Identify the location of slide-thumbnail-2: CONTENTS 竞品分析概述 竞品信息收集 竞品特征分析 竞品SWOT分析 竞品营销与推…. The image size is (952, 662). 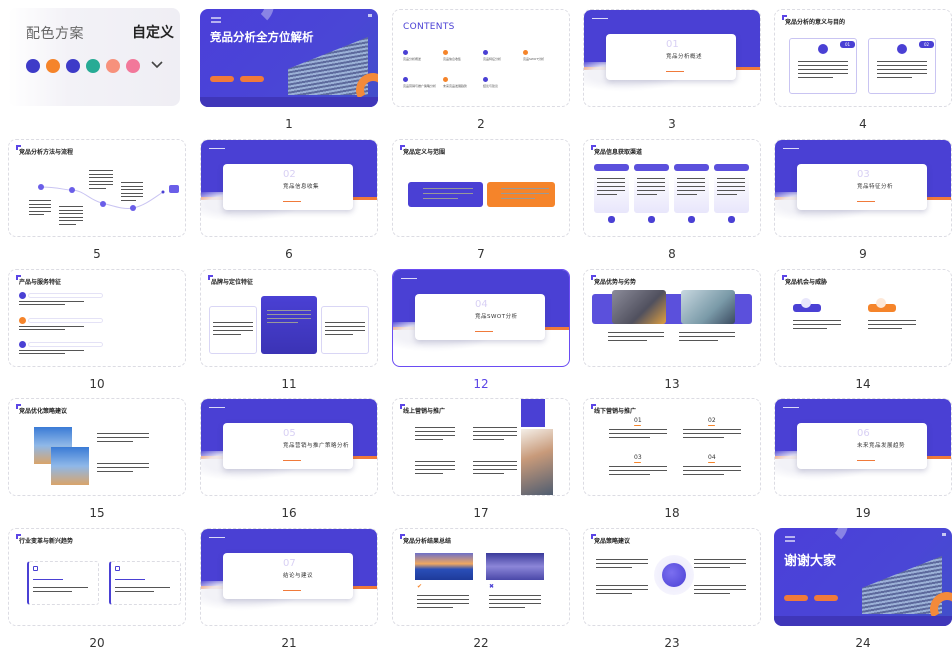
(481, 58).